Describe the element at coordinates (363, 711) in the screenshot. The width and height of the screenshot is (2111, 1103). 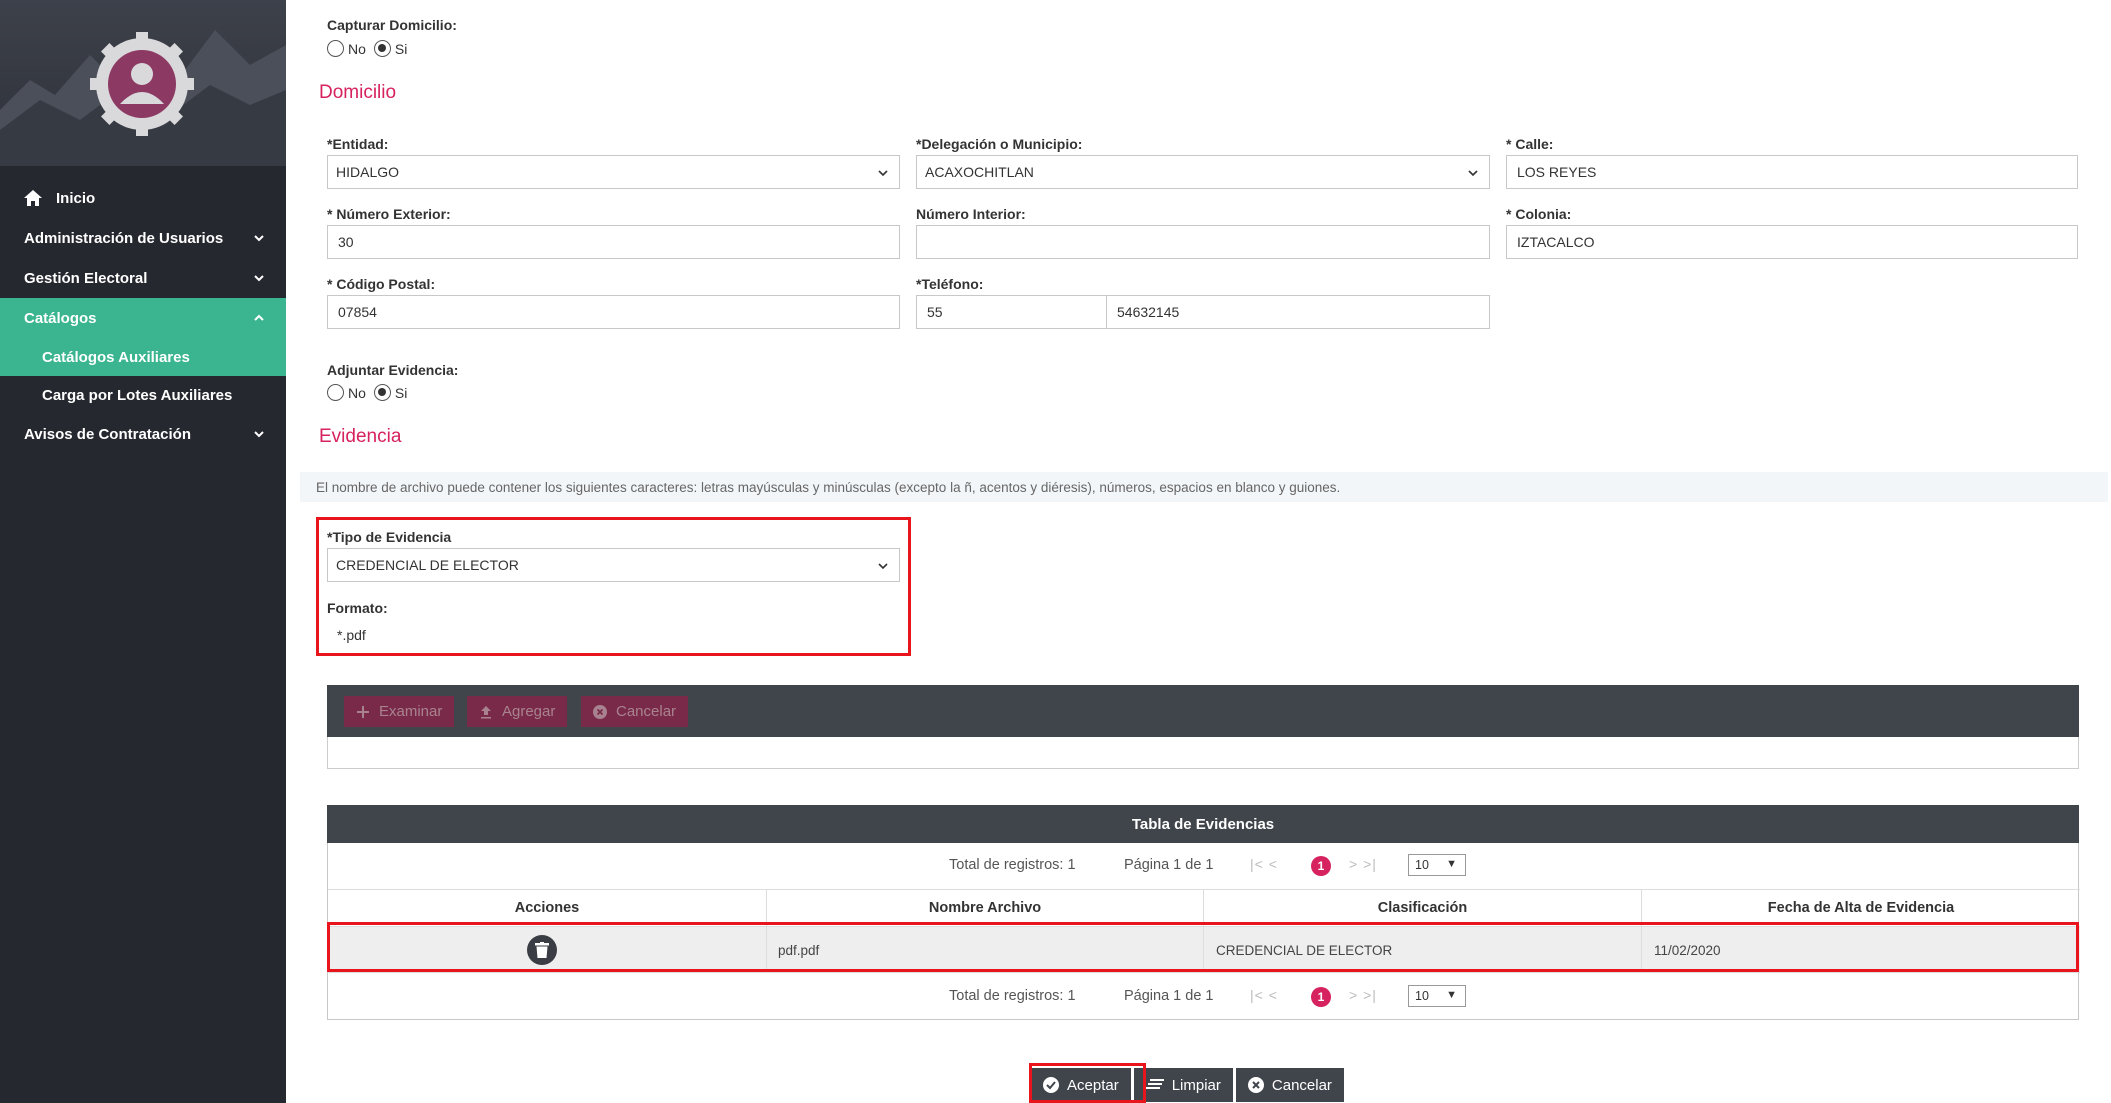
I see `plus-icon` at that location.